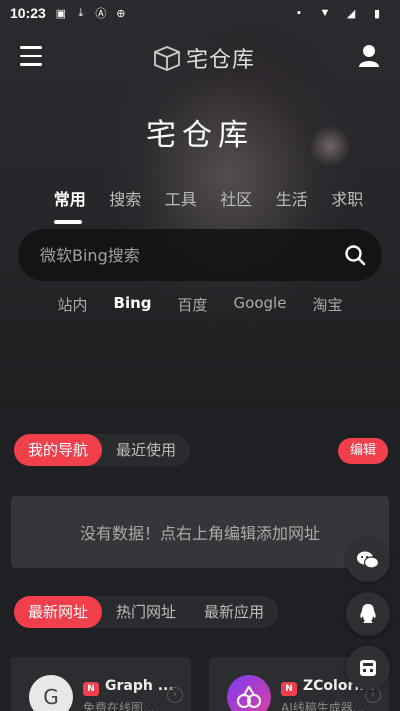 The height and width of the screenshot is (711, 400). What do you see at coordinates (234, 612) in the screenshot?
I see `tab-latest-apps: 最新应用` at bounding box center [234, 612].